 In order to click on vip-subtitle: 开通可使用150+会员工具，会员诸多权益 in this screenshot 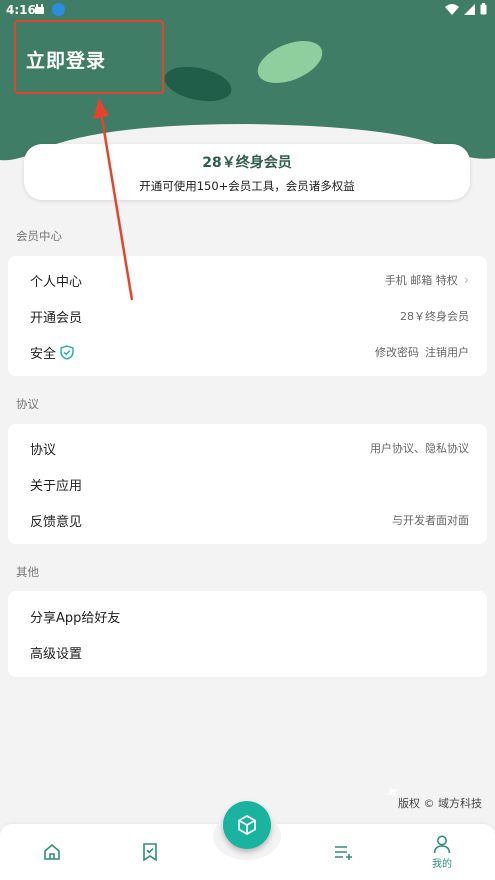, I will do `click(247, 186)`.